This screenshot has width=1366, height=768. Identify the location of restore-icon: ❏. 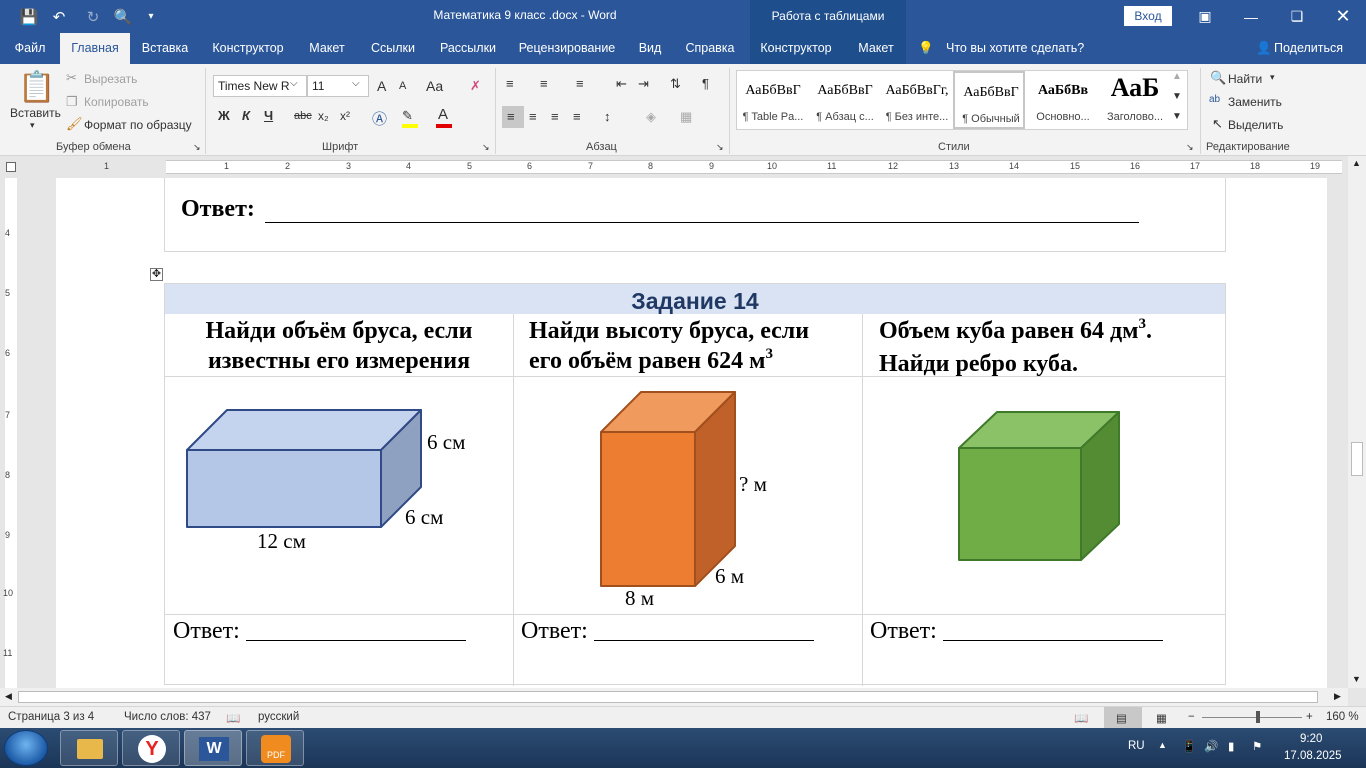
(1297, 16).